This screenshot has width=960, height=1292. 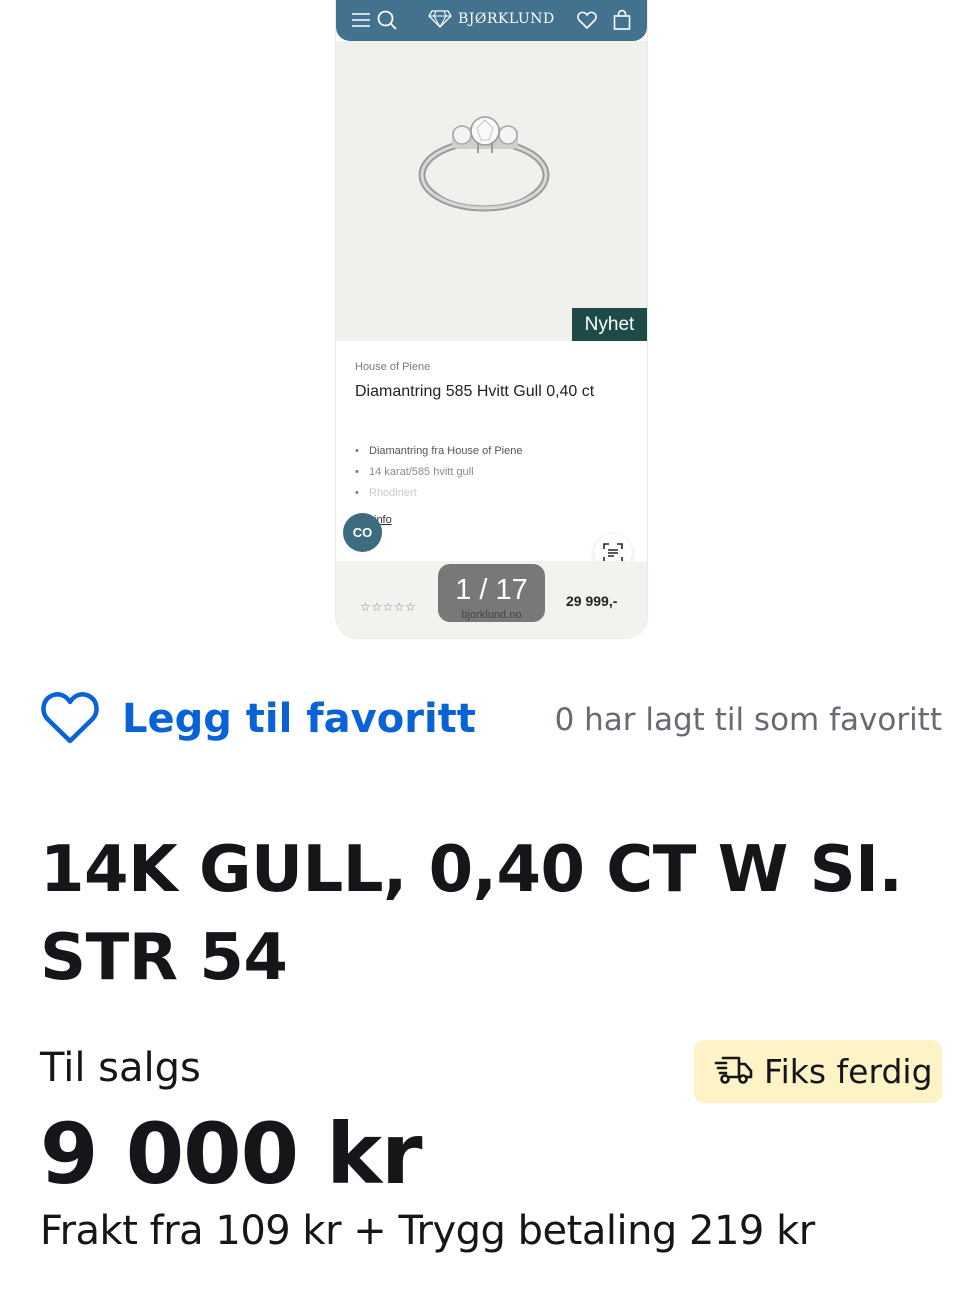 What do you see at coordinates (438, 496) in the screenshot?
I see `feature-item: Rhodinert` at bounding box center [438, 496].